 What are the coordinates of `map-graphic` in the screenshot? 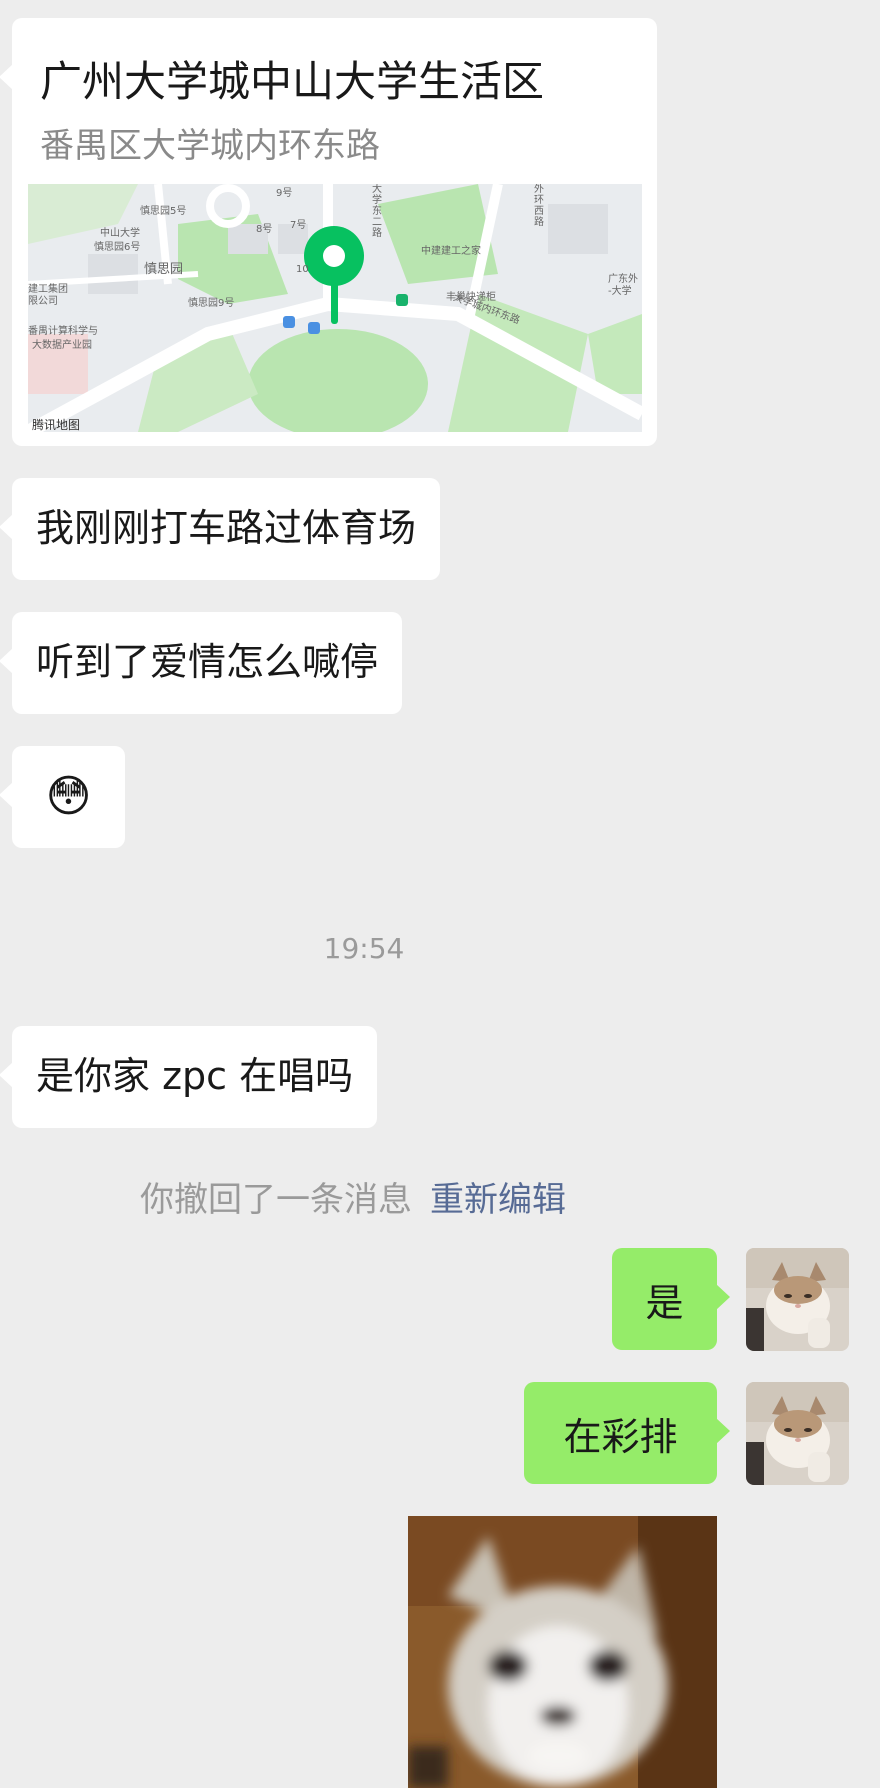 It's located at (335, 308).